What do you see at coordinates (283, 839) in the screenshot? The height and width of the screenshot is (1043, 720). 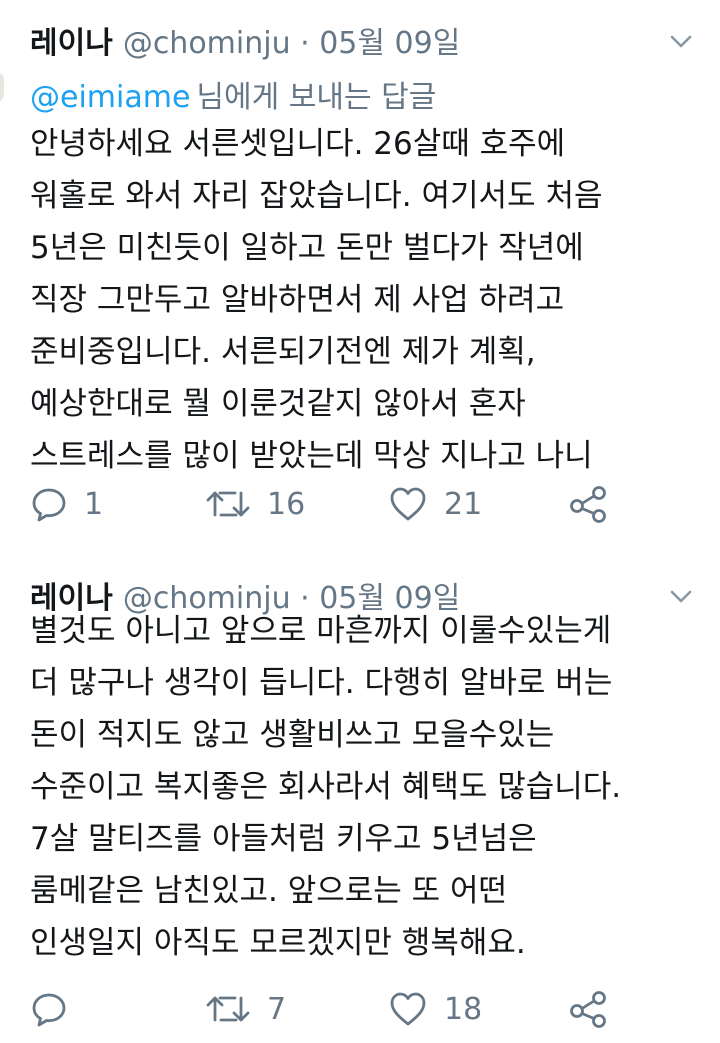 I see `tweet-text-line: 7살 말티즈를 아들처럼 키우고 5년넘은` at bounding box center [283, 839].